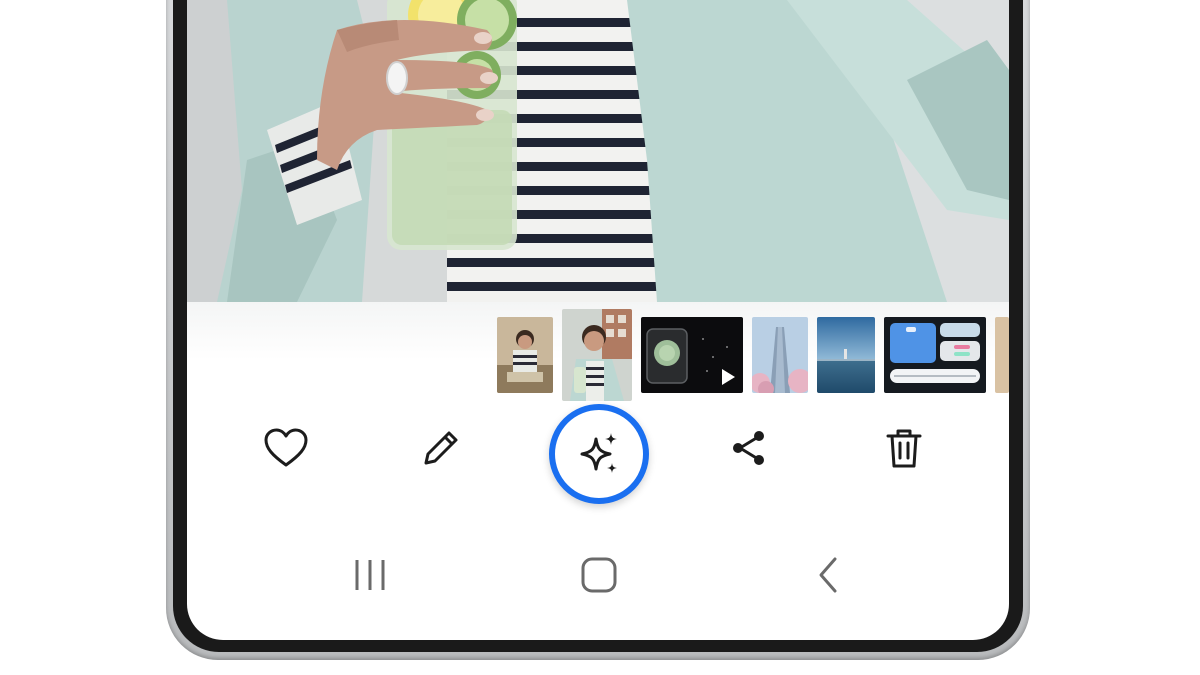  Describe the element at coordinates (525, 355) in the screenshot. I see `thumb-person-sitting` at that location.